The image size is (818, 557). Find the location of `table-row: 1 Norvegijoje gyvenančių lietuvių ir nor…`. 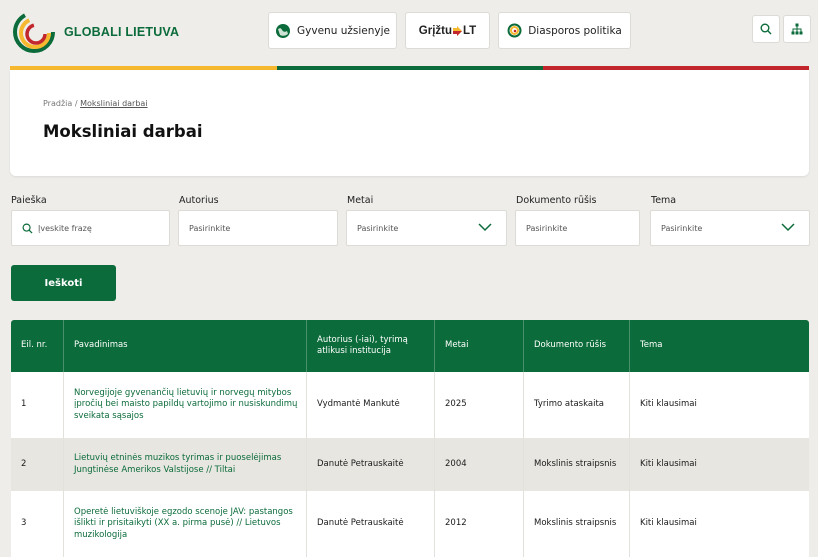

table-row: 1 Norvegijoje gyvenančių lietuvių ir nor… is located at coordinates (410, 405).